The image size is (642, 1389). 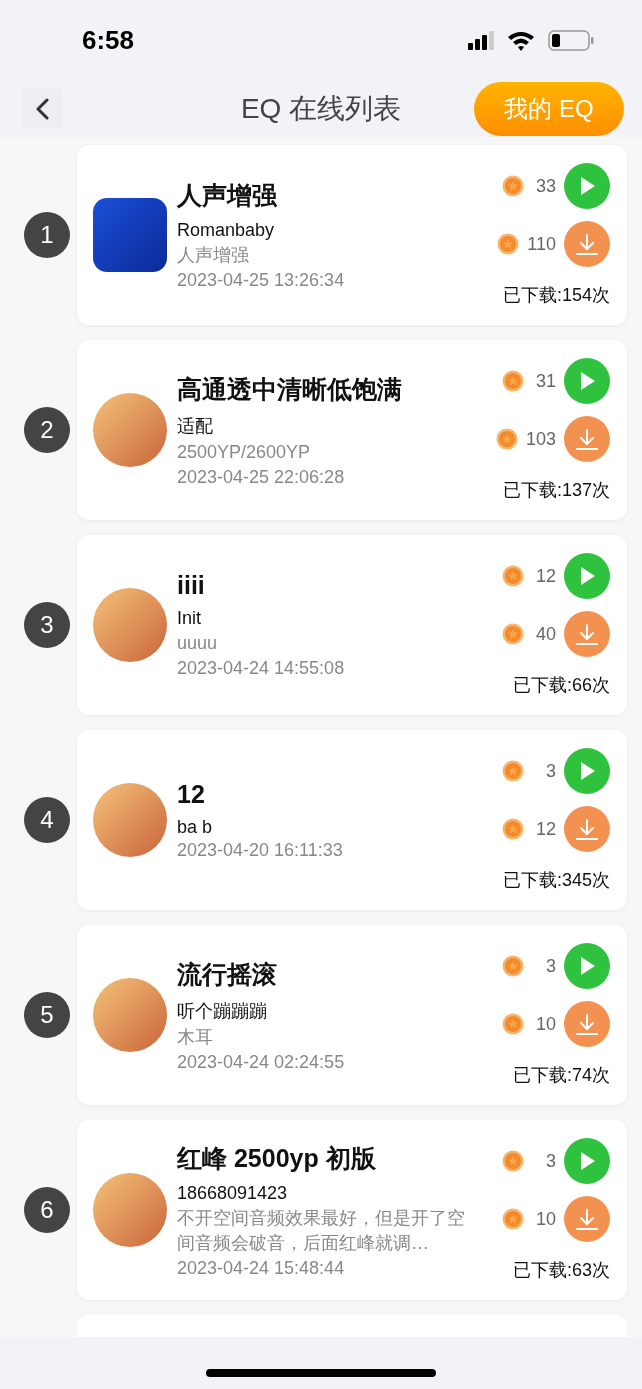 What do you see at coordinates (260, 850) in the screenshot?
I see `upload-date: 2023-04-20 16:11:33` at bounding box center [260, 850].